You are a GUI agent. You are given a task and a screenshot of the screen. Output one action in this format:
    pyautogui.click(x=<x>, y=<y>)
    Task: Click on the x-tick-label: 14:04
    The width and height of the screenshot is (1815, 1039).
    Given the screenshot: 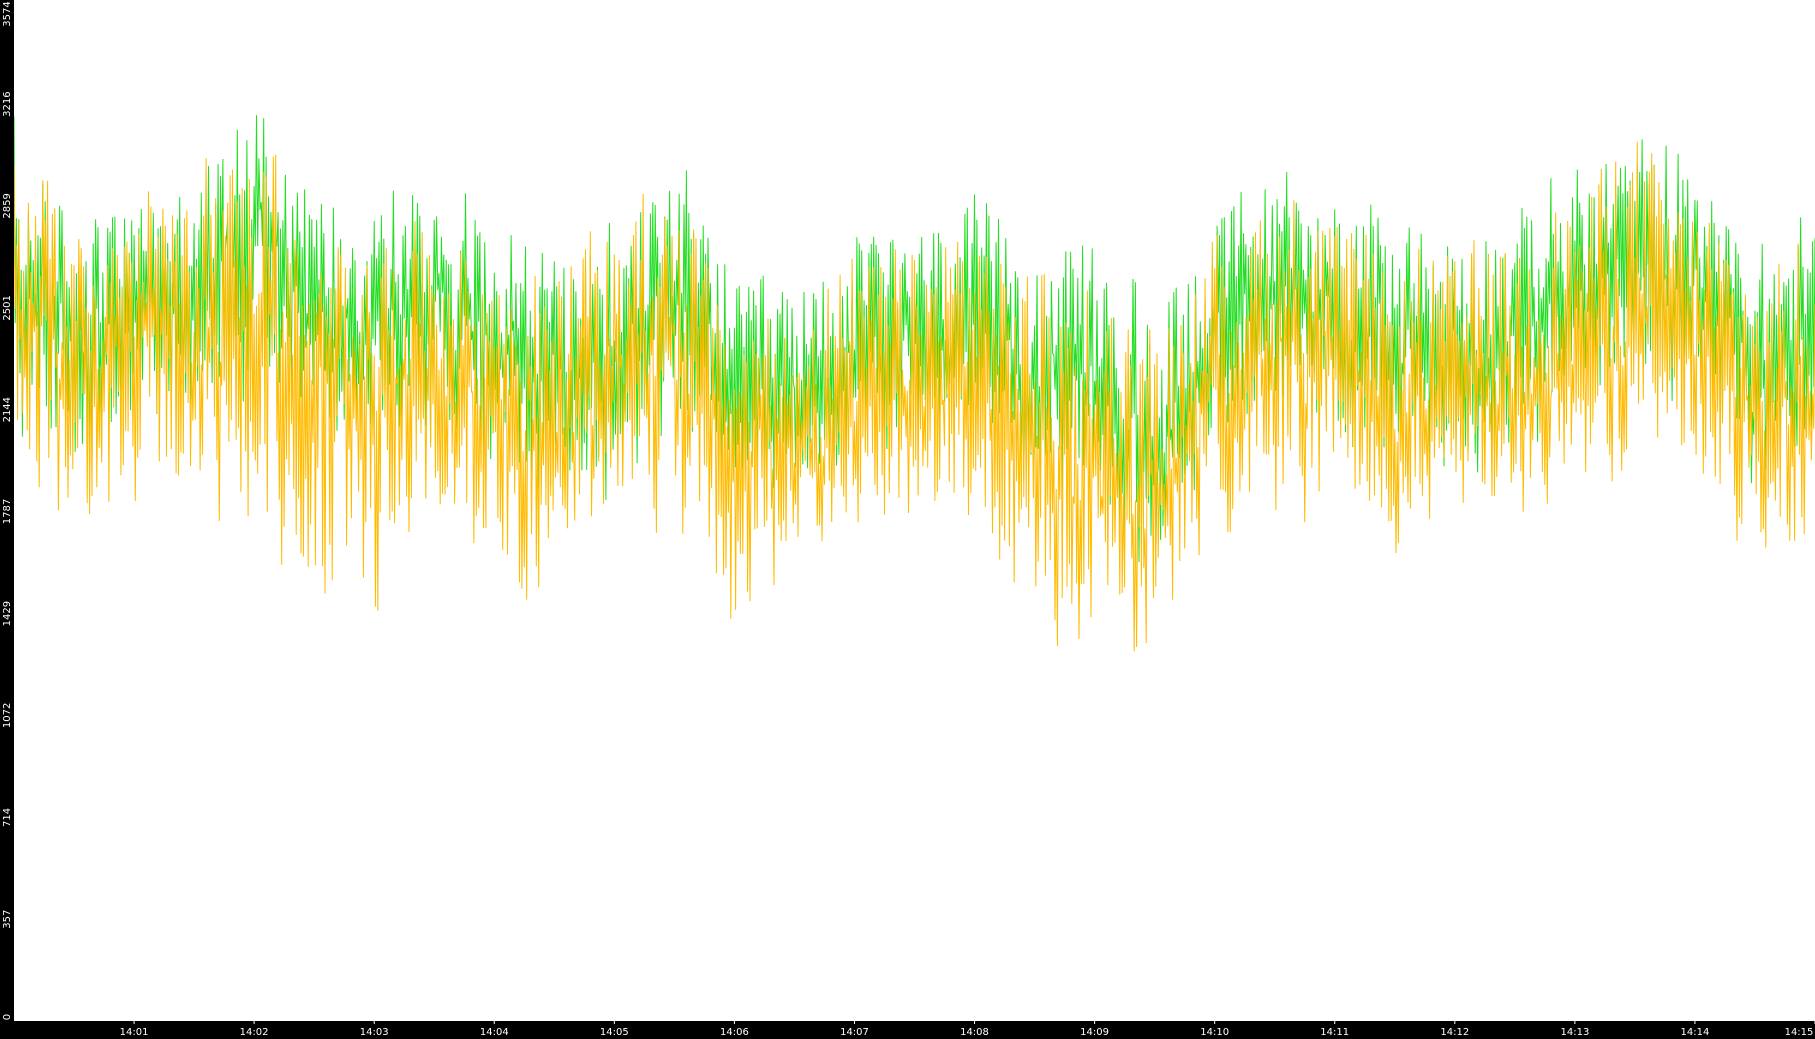 What is the action you would take?
    pyautogui.click(x=494, y=1032)
    